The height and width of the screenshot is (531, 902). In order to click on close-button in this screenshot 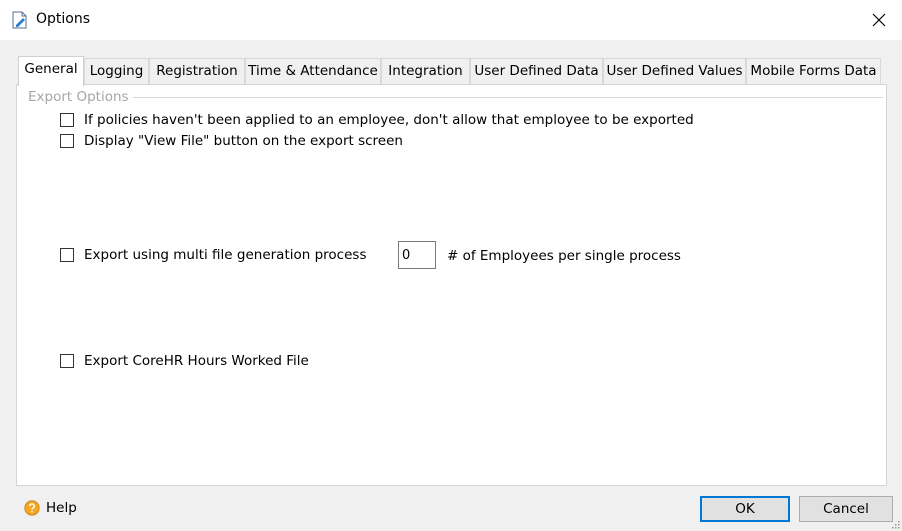, I will do `click(879, 20)`.